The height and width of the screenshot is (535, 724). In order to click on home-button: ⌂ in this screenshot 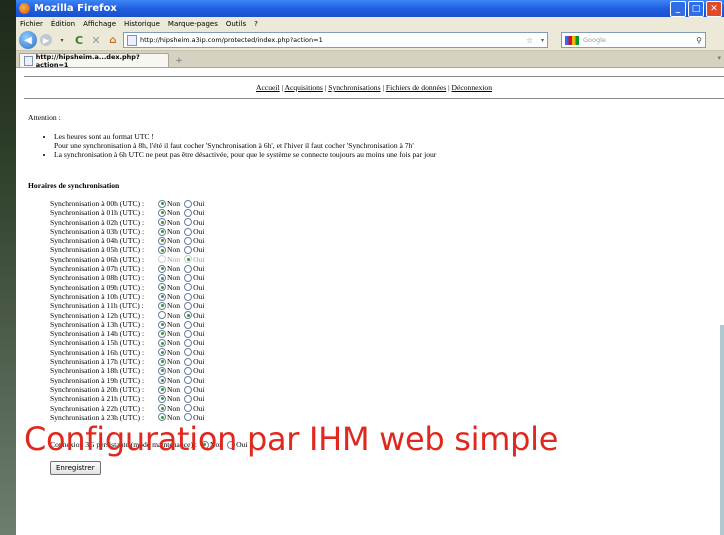, I will do `click(113, 40)`.